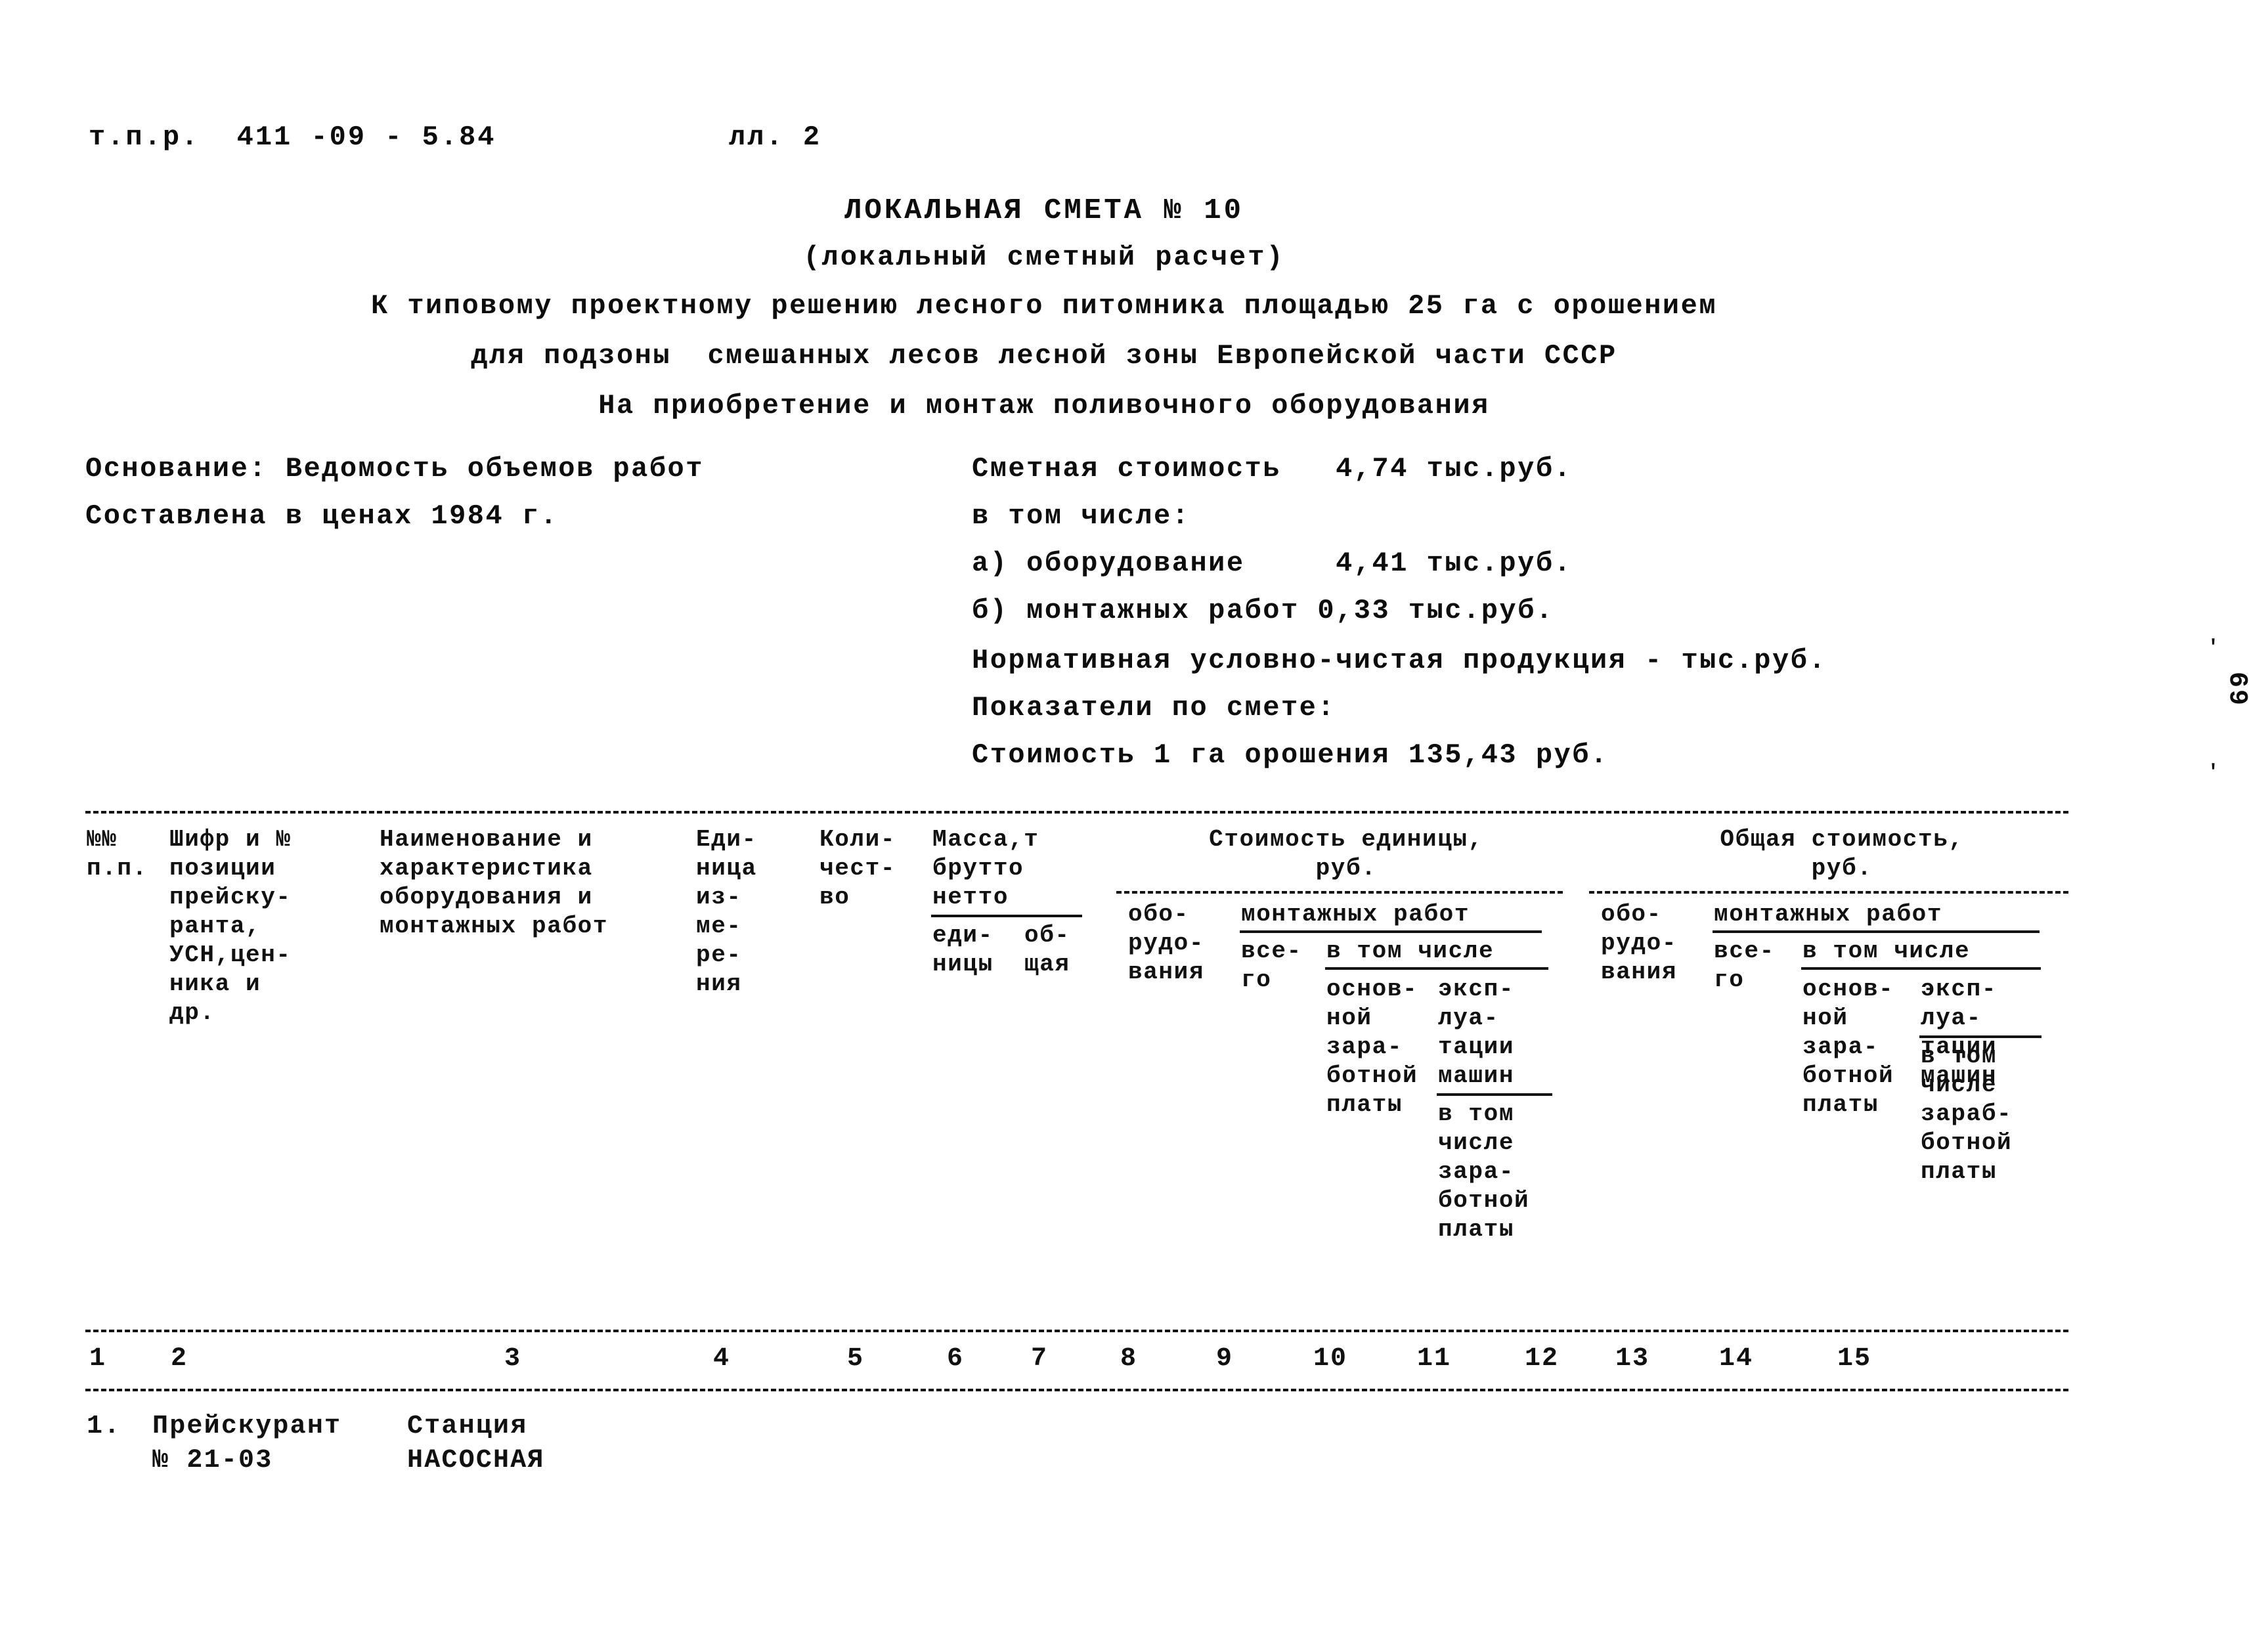 The width and height of the screenshot is (2249, 1652). Describe the element at coordinates (1436, 969) in the screenshot. I see `header-unit-installation-included-rule` at that location.